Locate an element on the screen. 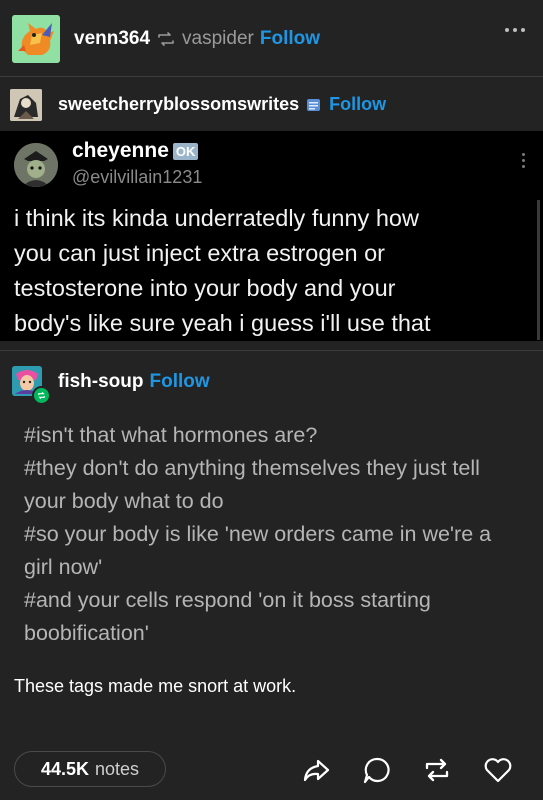 The width and height of the screenshot is (543, 800). fish-soup-row: fish-soup Follow is located at coordinates (134, 382).